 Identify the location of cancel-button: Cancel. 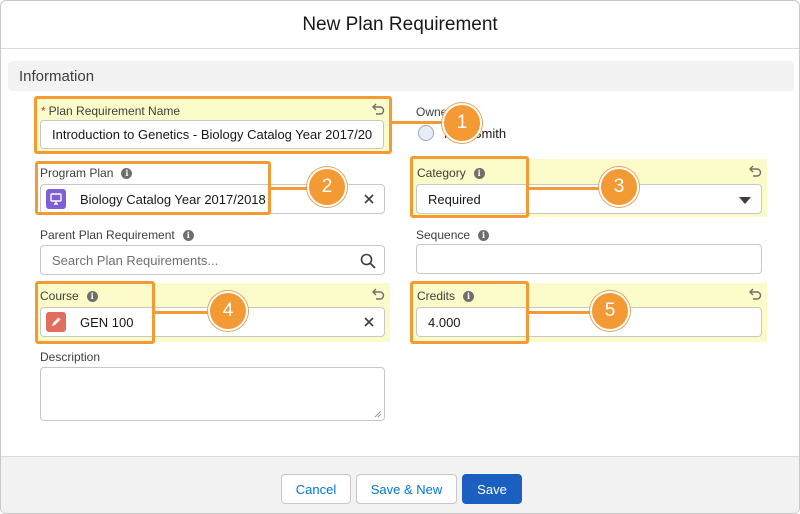
(316, 489).